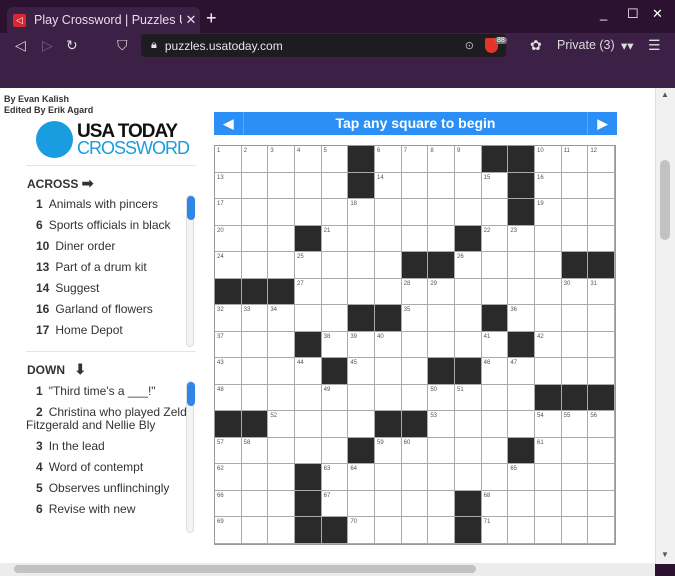 Image resolution: width=675 pixels, height=576 pixels. What do you see at coordinates (228, 186) in the screenshot?
I see `grid-square: 13` at bounding box center [228, 186].